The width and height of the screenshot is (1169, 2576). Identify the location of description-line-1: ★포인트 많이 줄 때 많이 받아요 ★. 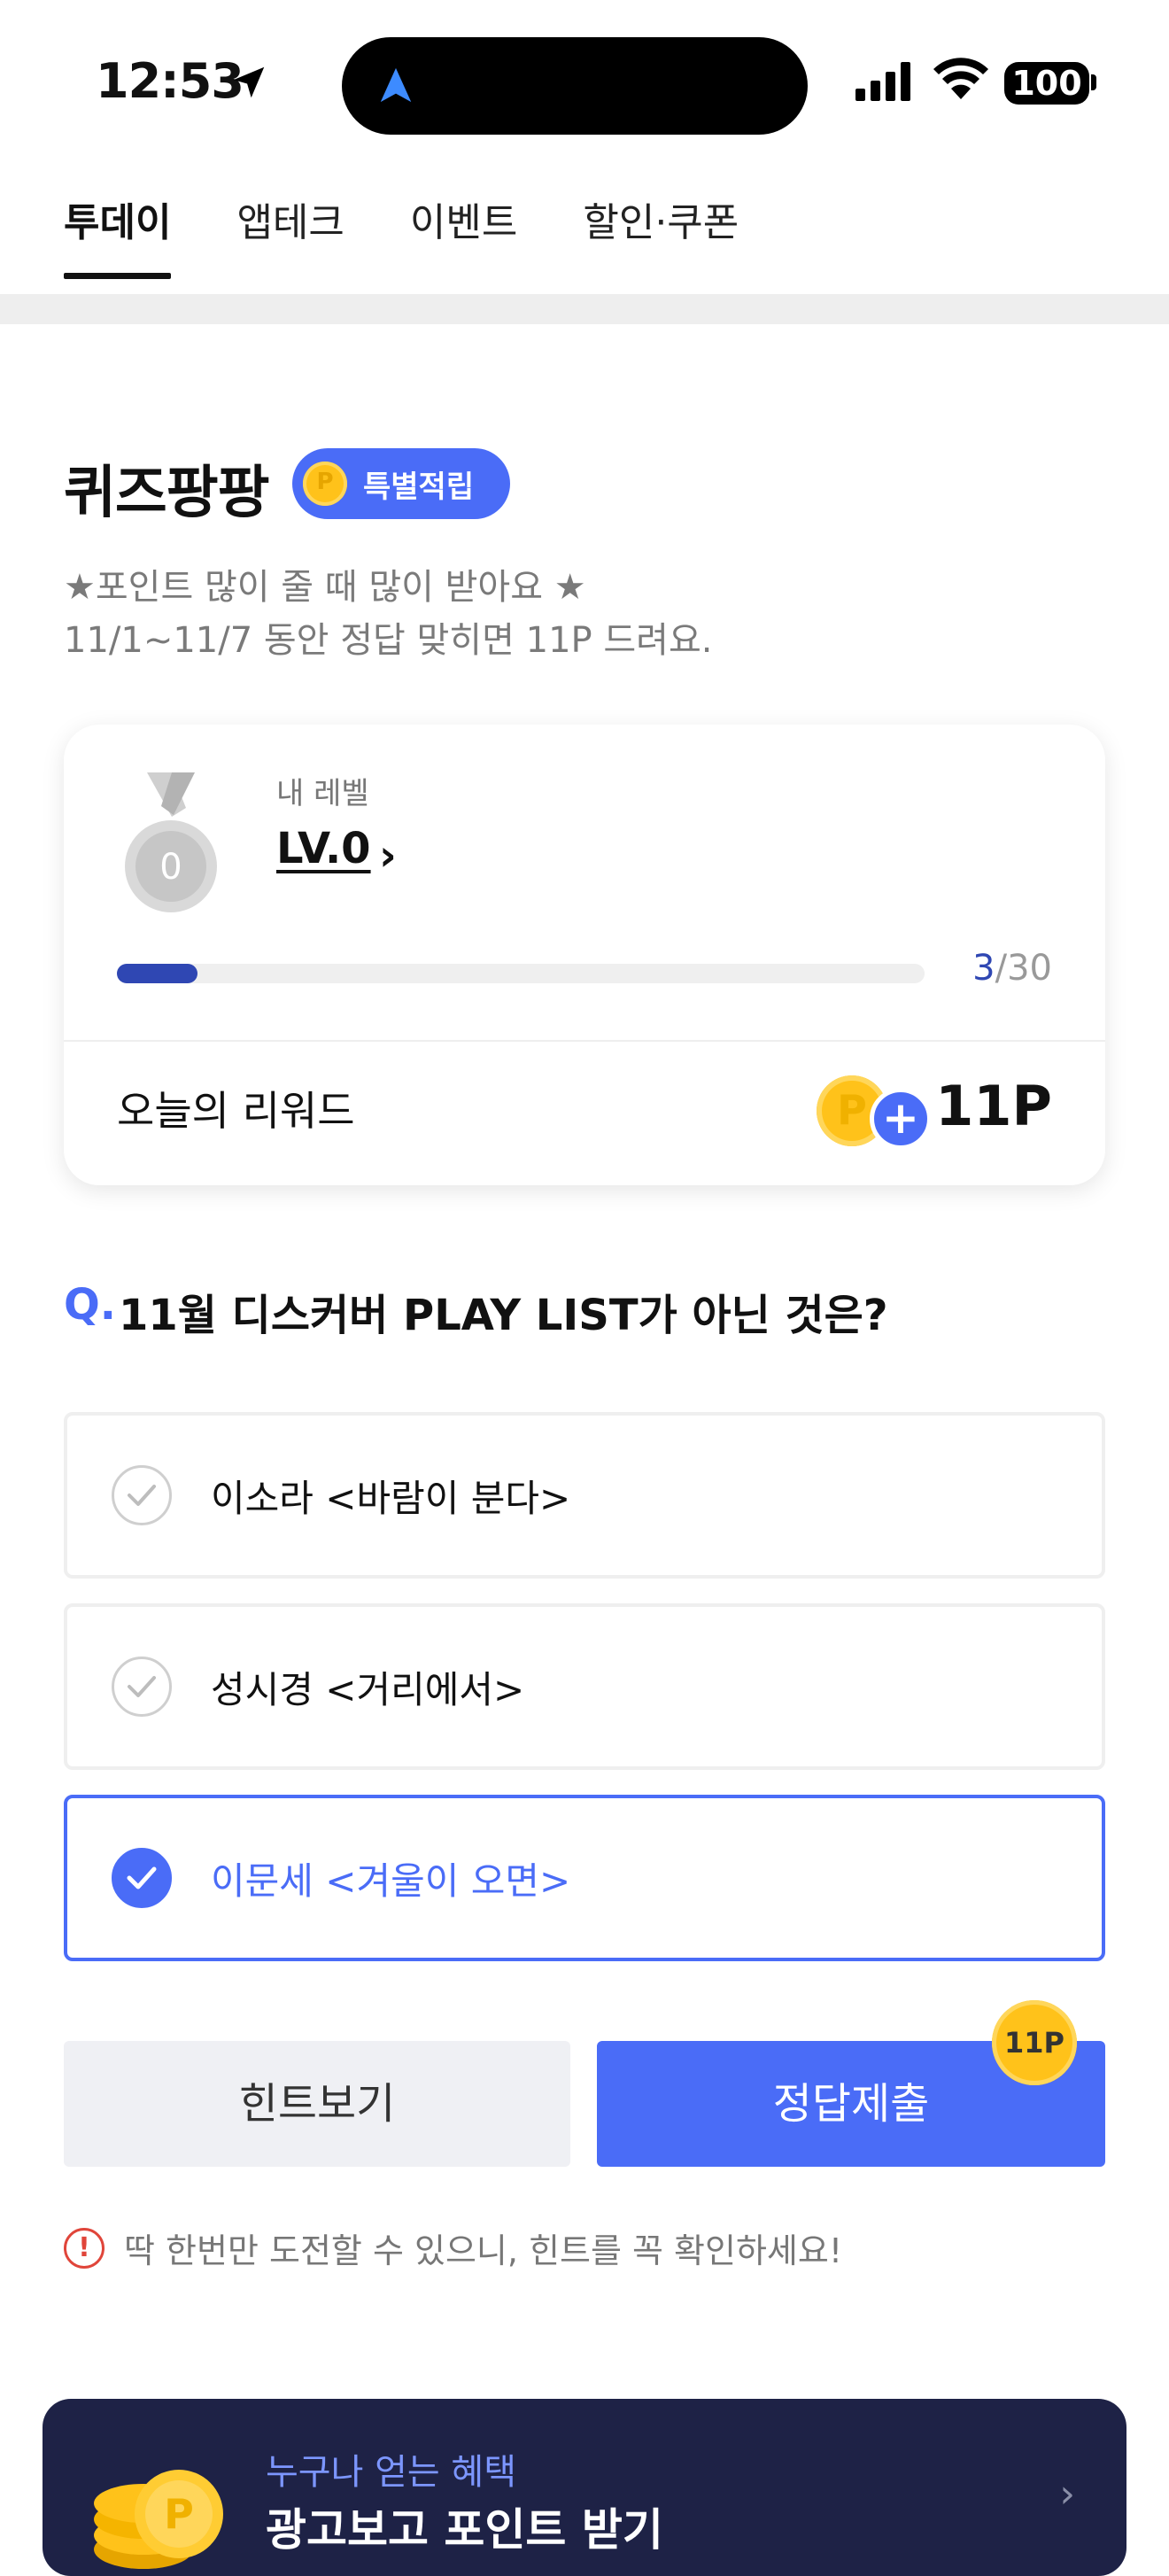
(325, 587).